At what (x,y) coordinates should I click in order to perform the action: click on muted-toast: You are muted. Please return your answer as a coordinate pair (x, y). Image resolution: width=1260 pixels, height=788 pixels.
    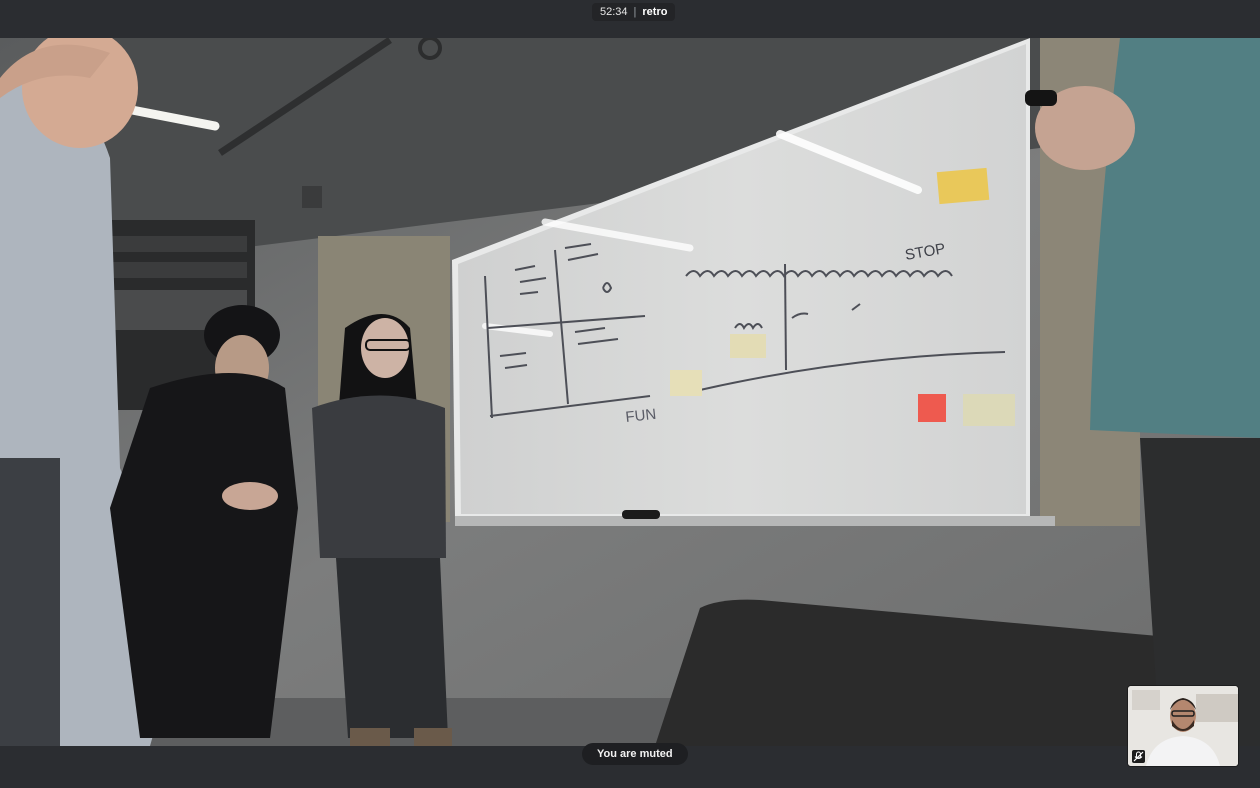
    Looking at the image, I should click on (635, 754).